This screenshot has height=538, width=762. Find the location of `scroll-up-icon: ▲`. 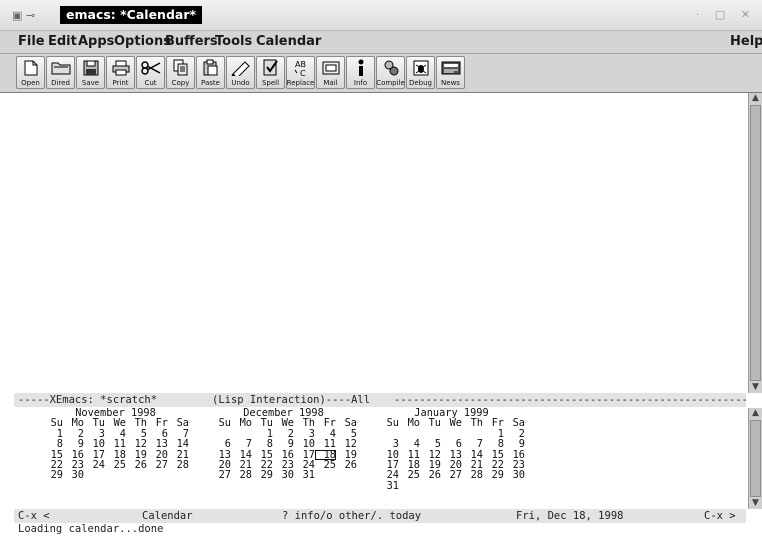

scroll-up-icon: ▲ is located at coordinates (755, 98).